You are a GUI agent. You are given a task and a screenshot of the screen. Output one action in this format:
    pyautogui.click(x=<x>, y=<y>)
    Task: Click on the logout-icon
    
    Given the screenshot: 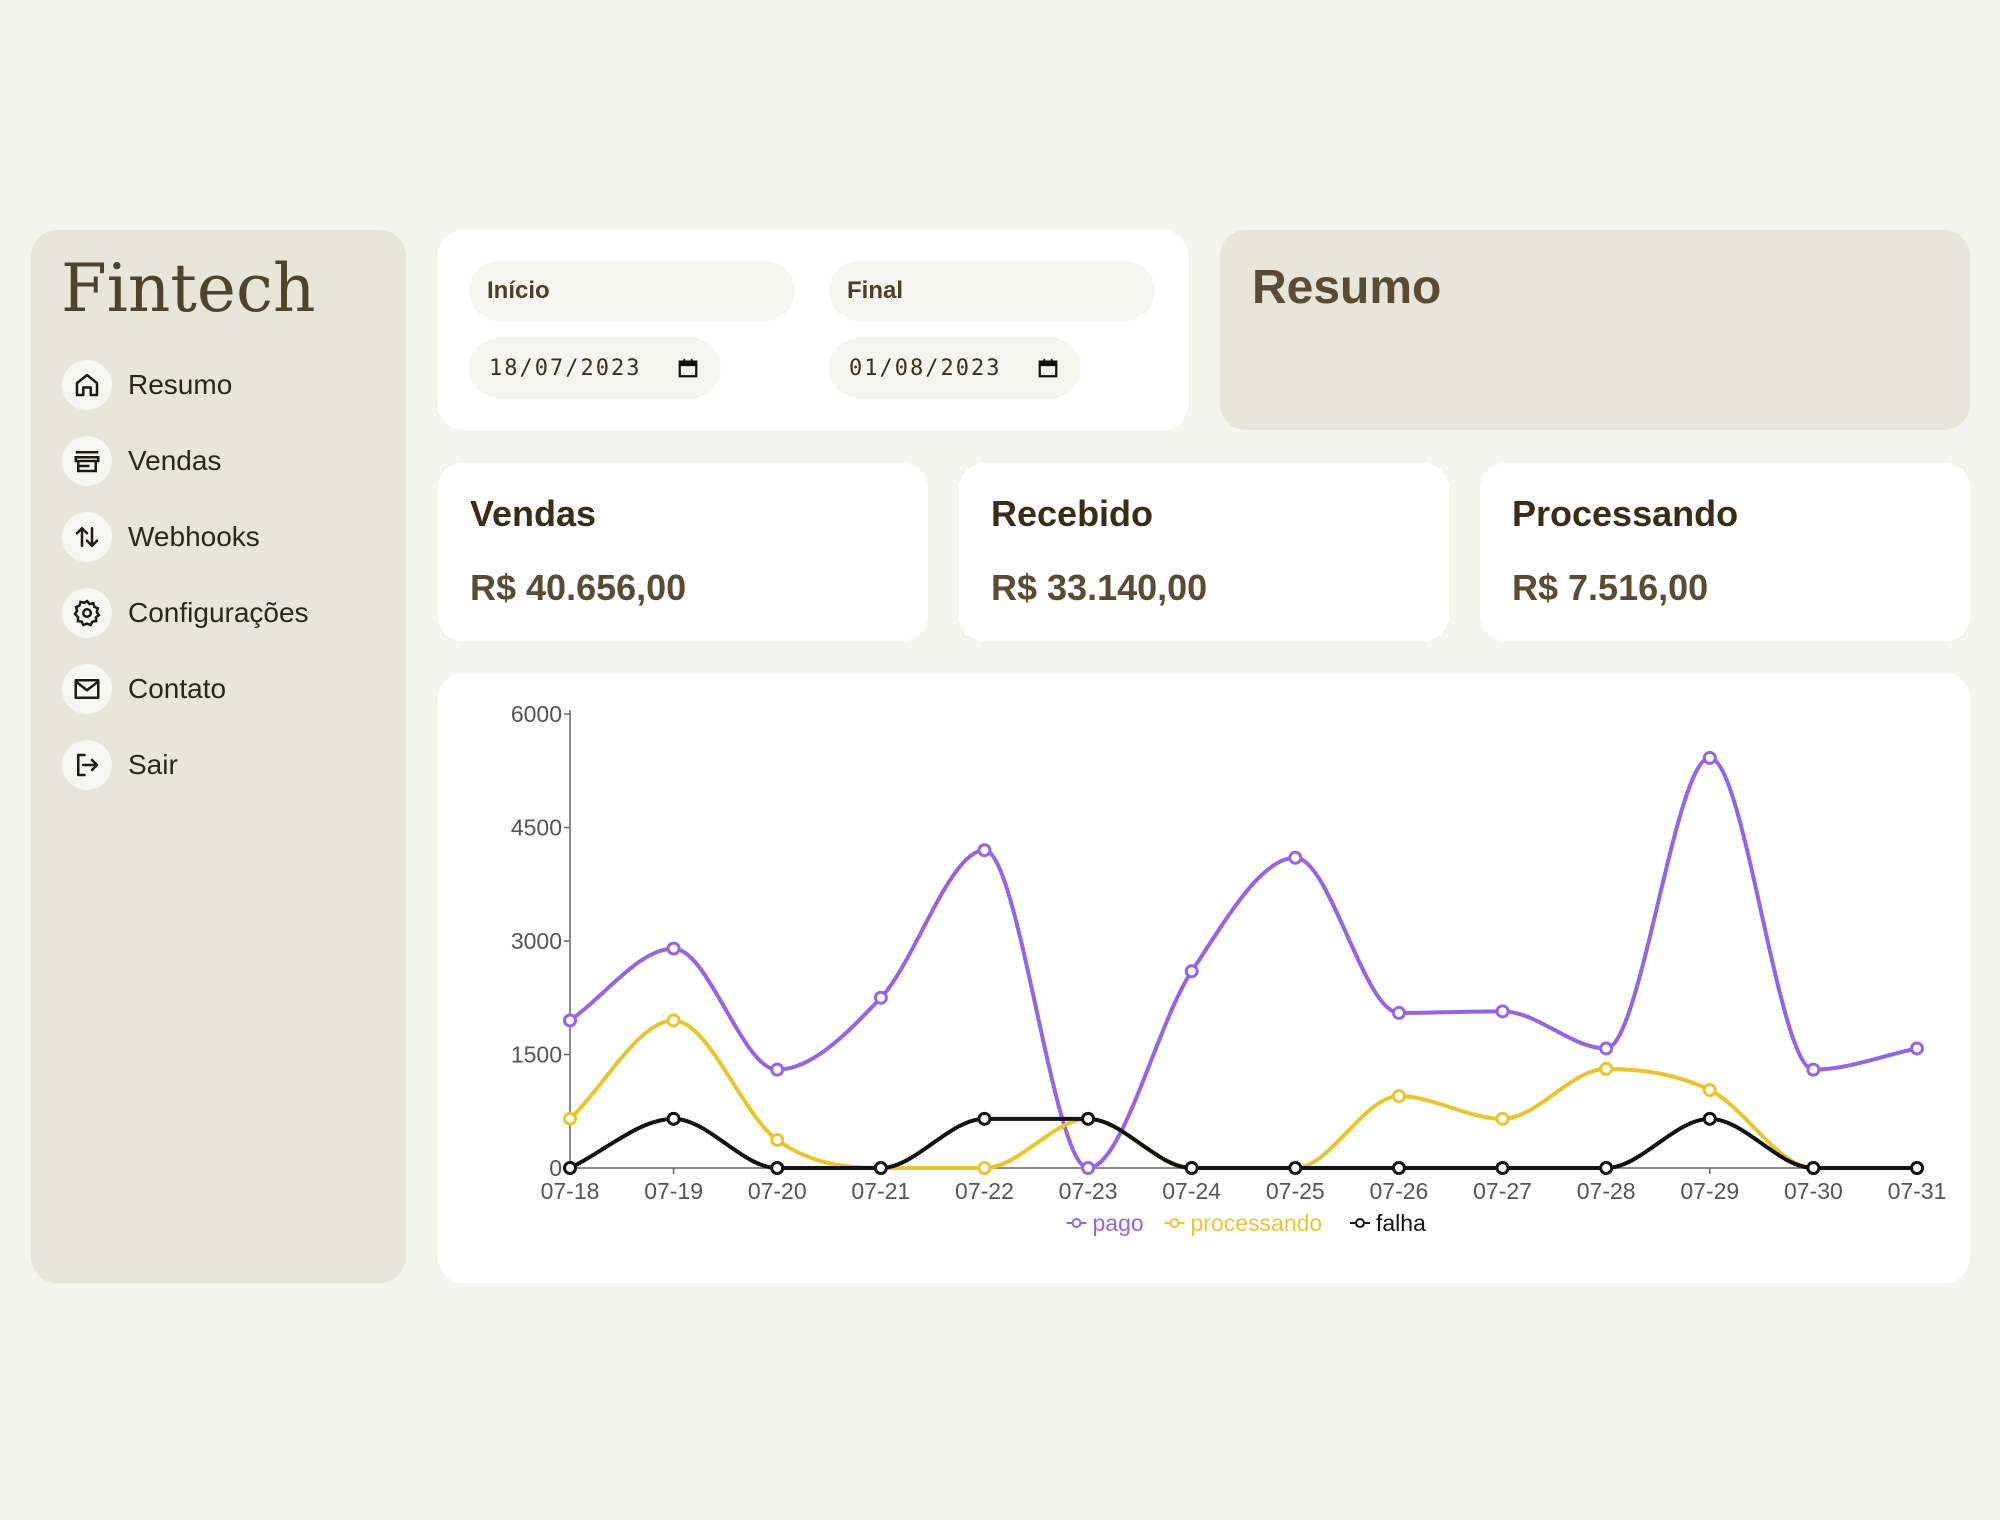 What is the action you would take?
    pyautogui.click(x=87, y=765)
    